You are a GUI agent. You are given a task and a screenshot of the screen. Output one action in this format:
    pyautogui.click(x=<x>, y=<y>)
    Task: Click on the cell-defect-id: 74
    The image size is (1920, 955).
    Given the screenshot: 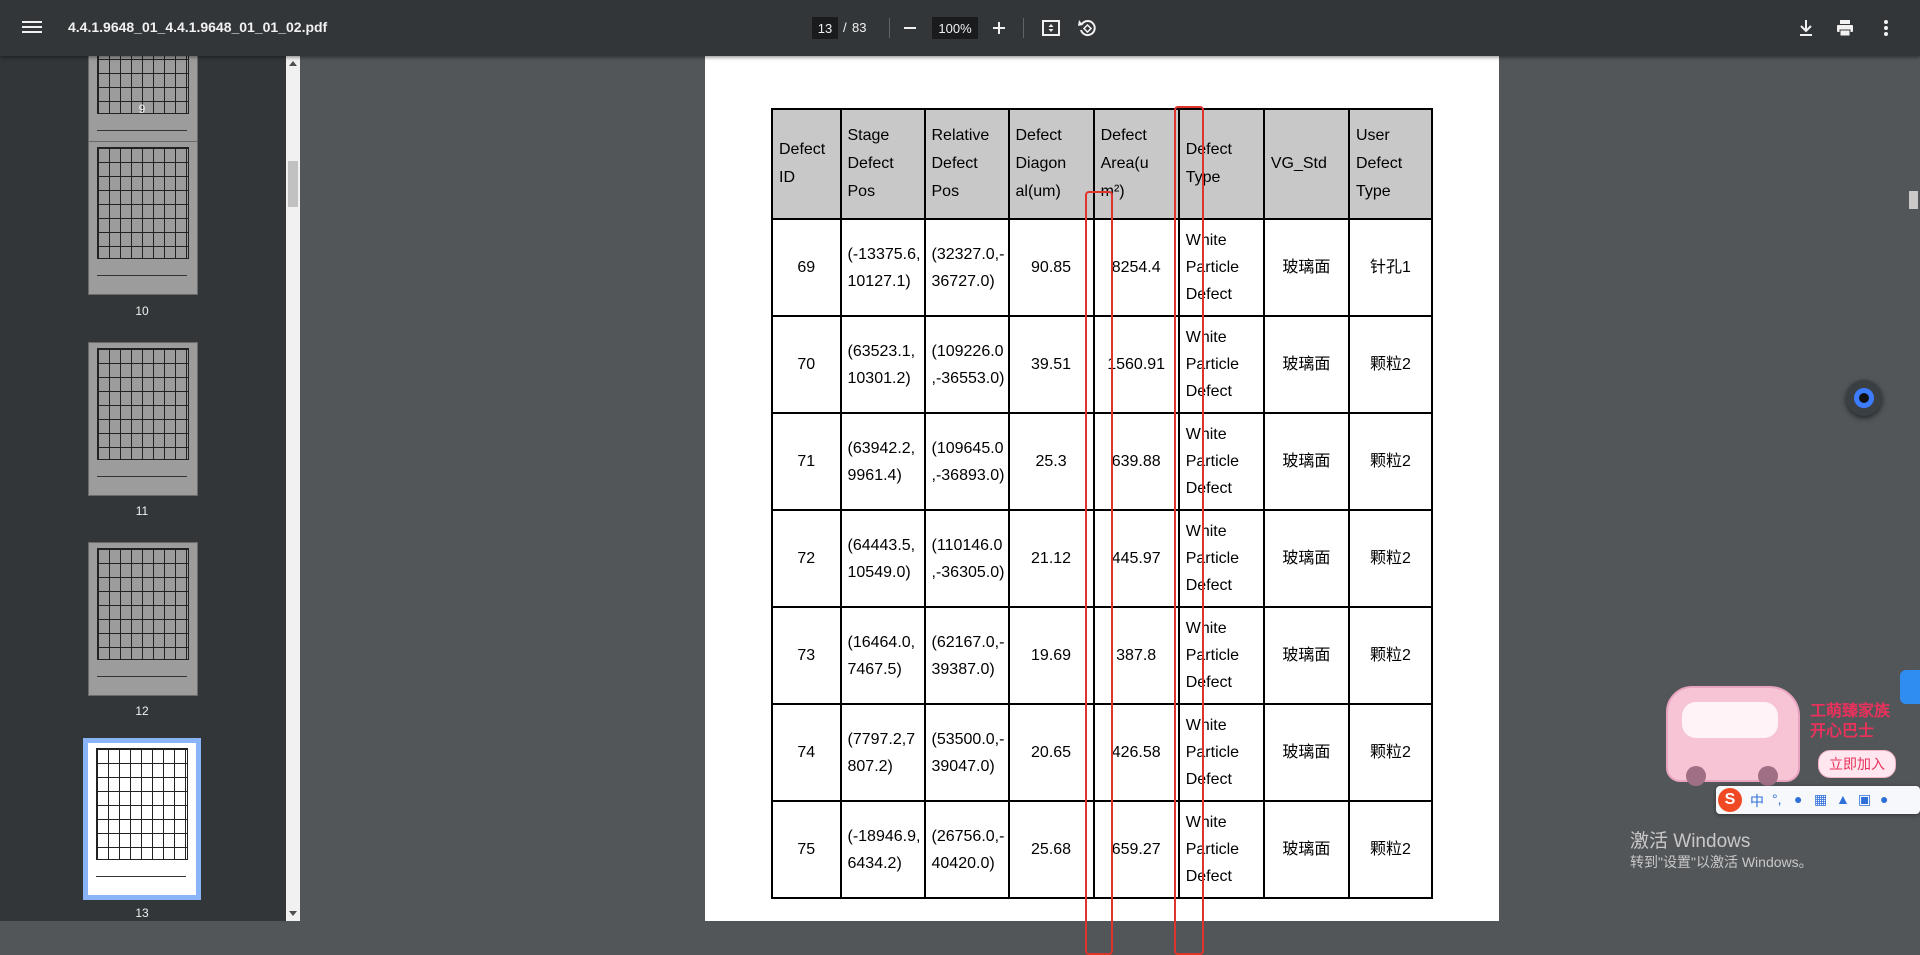 What is the action you would take?
    pyautogui.click(x=806, y=752)
    